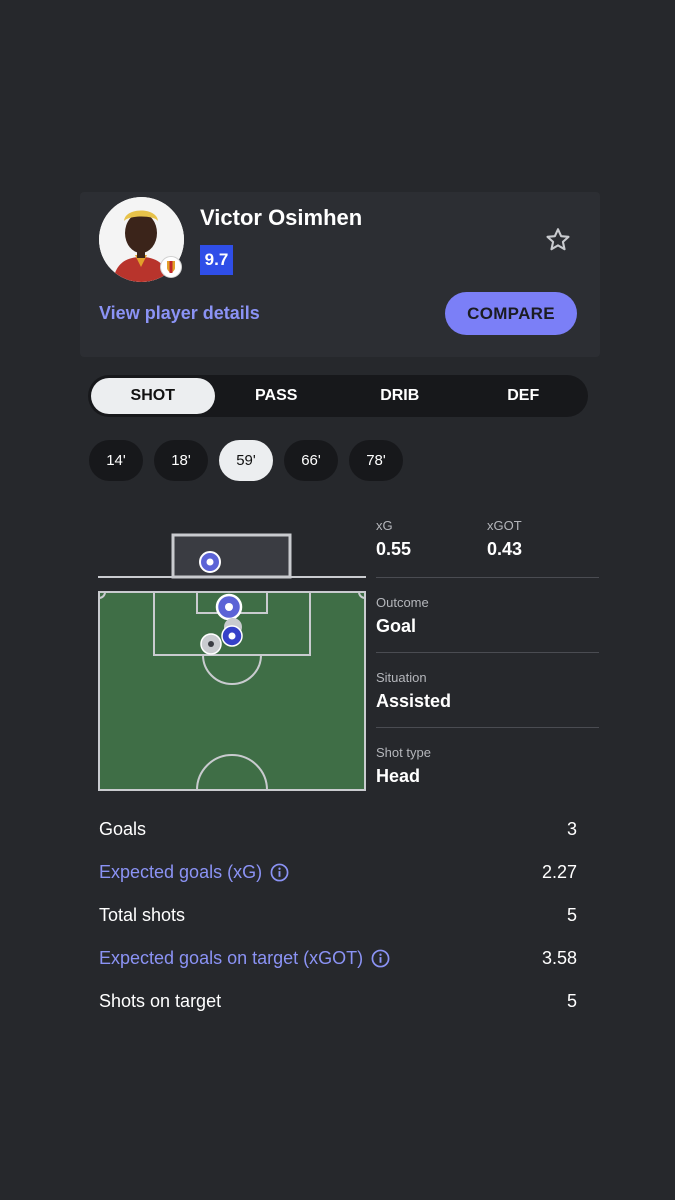  What do you see at coordinates (142, 915) in the screenshot?
I see `summary-label: Total shots` at bounding box center [142, 915].